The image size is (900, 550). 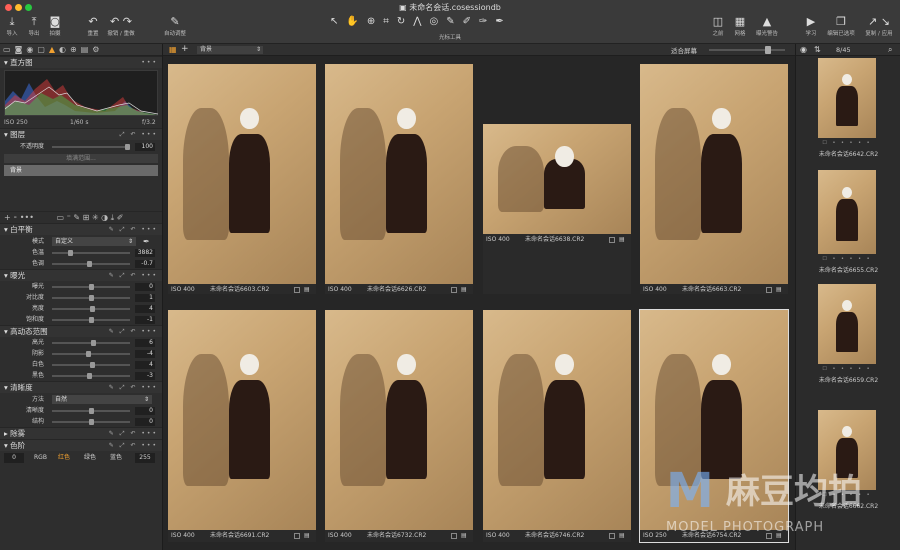 What do you see at coordinates (133, 276) in the screenshot?
I see `exposure-tools-icon: ✎ ⤢ ↶ •••` at bounding box center [133, 276].